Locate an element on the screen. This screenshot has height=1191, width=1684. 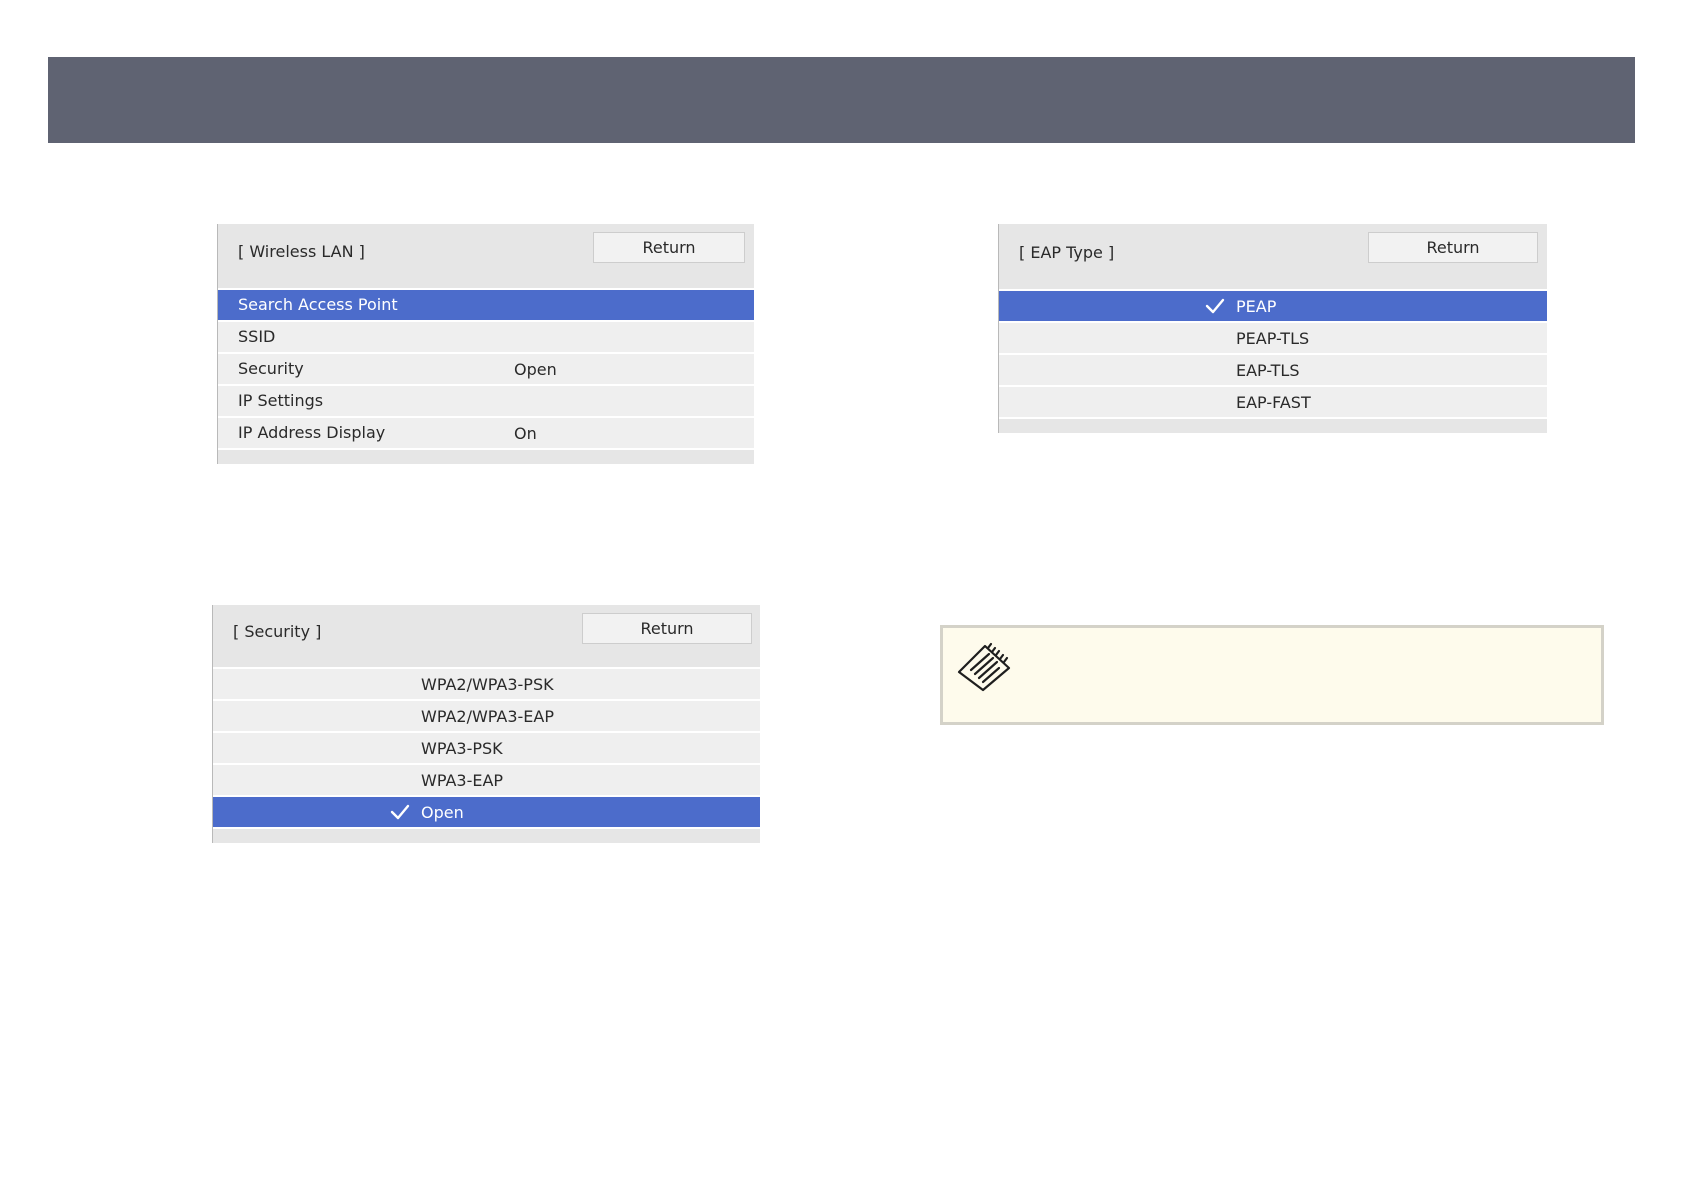
option-label: WPA2/WPA3-EAP is located at coordinates (488, 716).